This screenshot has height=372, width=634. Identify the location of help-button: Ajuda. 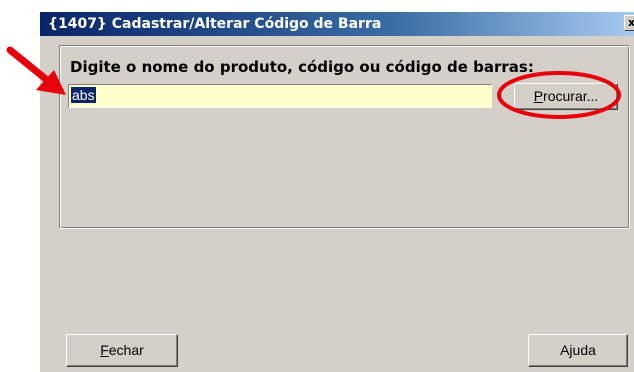
(578, 350).